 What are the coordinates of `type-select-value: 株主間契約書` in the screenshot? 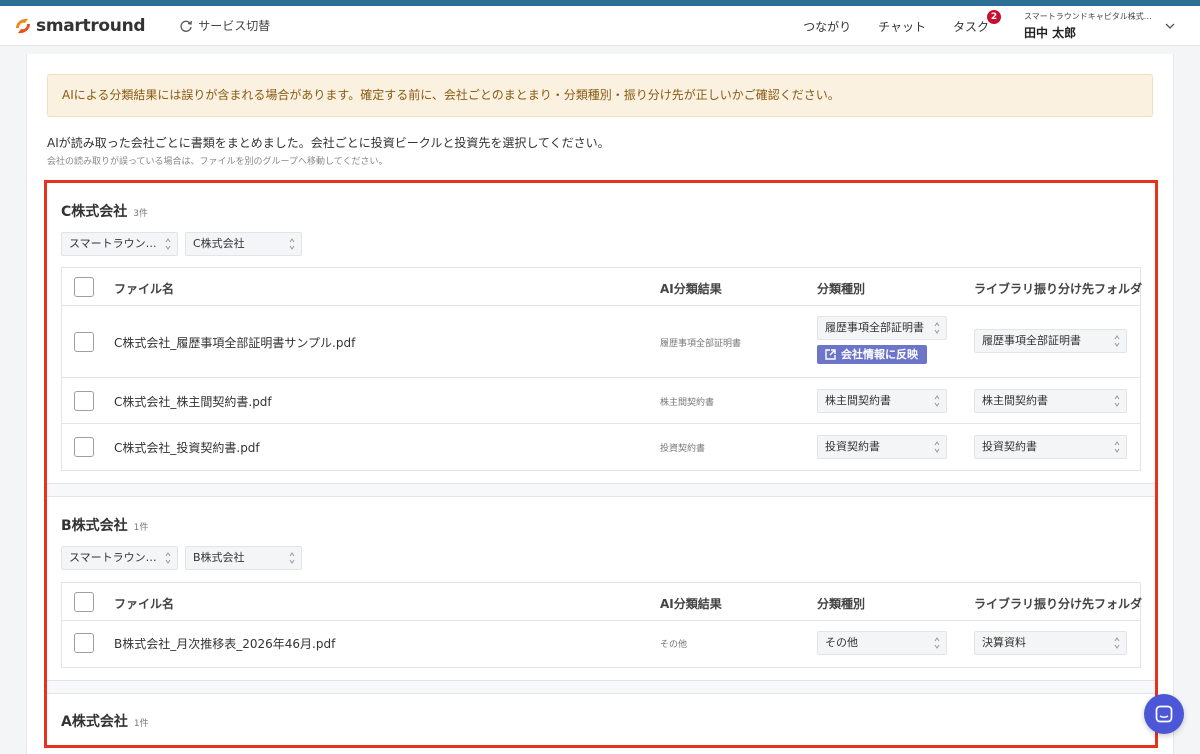 It's located at (858, 400).